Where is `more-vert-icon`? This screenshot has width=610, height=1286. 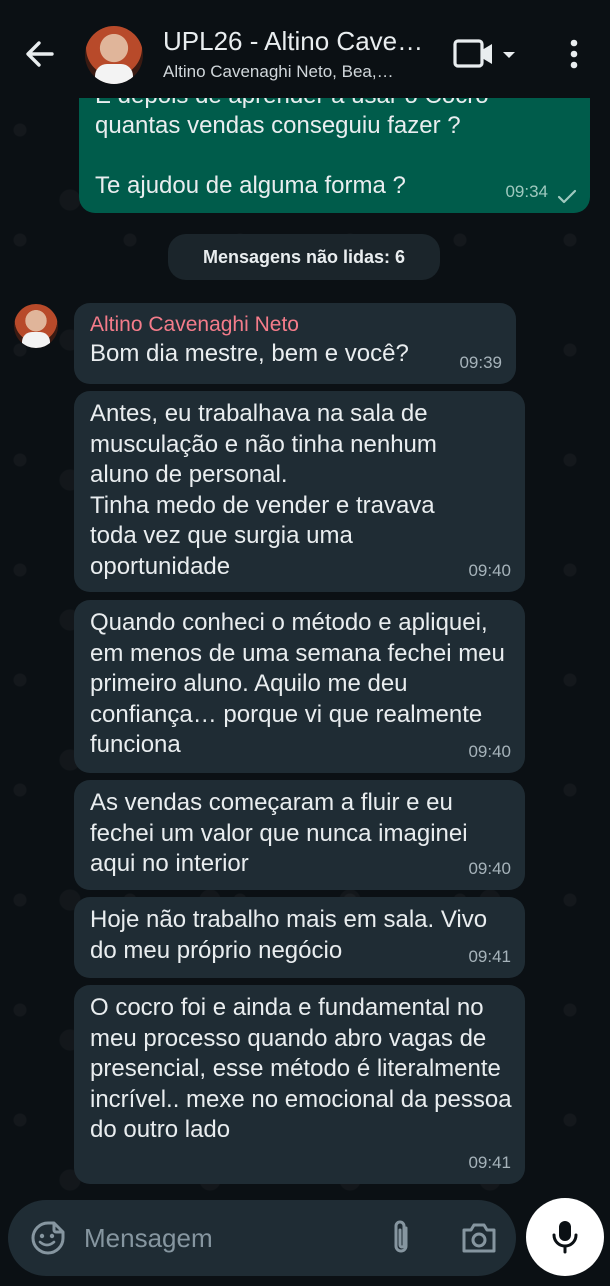
more-vert-icon is located at coordinates (574, 54).